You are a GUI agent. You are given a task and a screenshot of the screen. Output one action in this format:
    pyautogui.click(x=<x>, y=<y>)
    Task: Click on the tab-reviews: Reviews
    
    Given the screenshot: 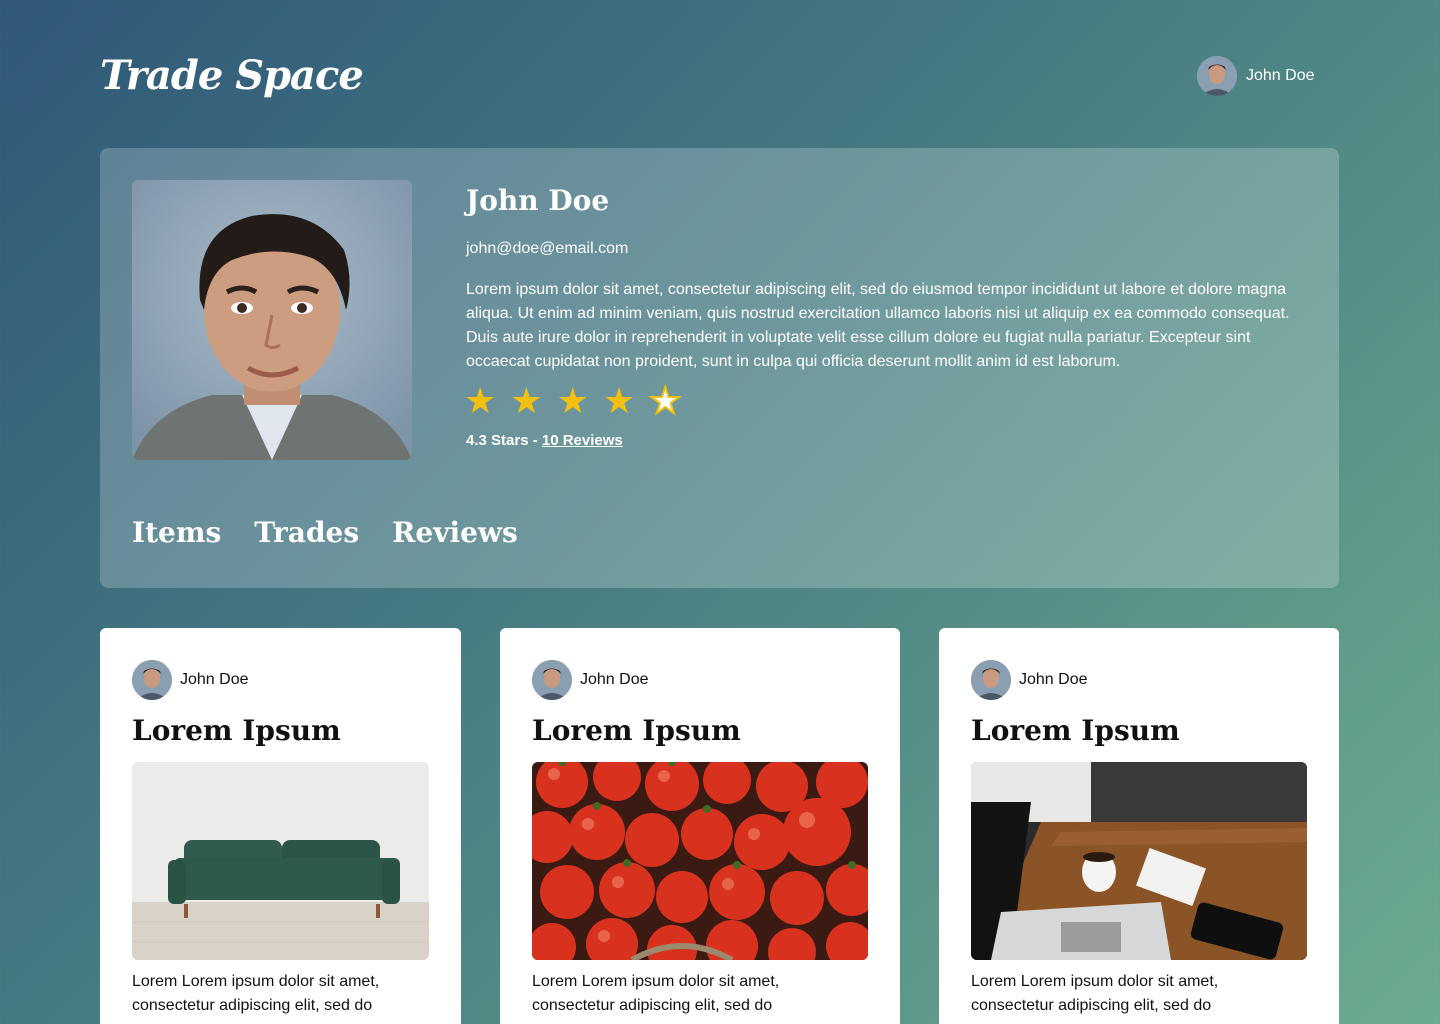 What is the action you would take?
    pyautogui.click(x=455, y=532)
    